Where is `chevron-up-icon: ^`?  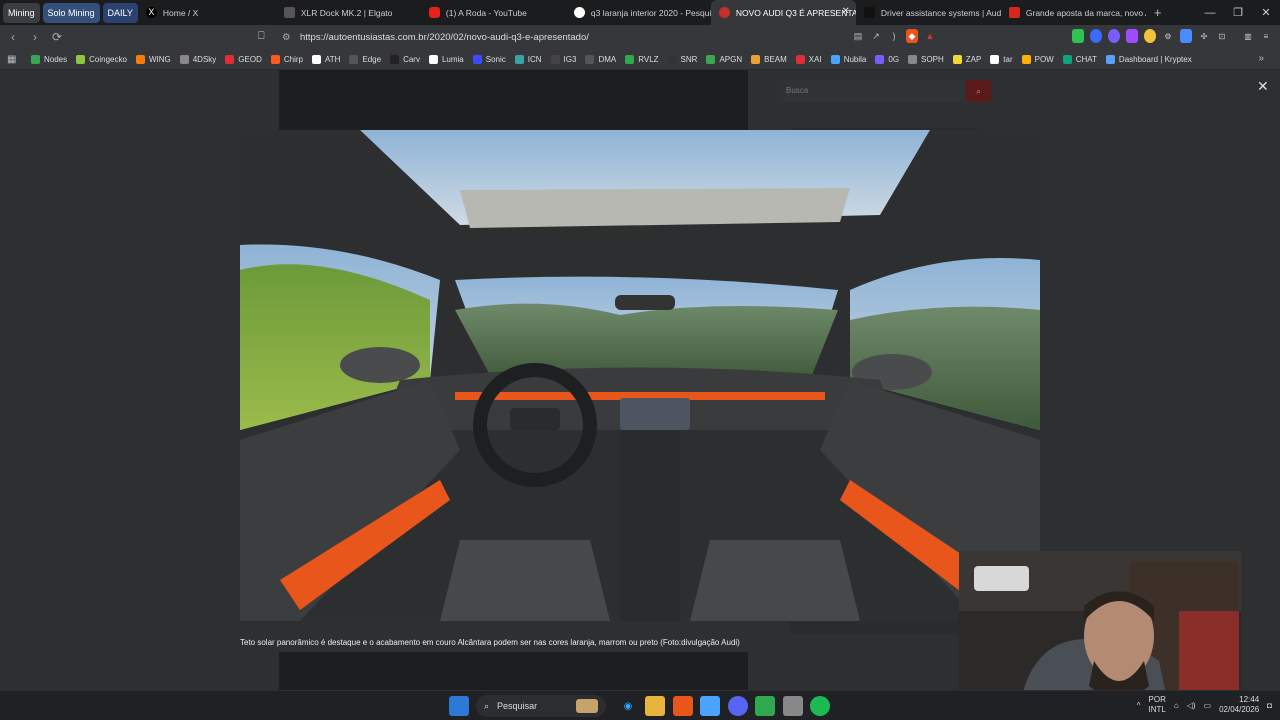 chevron-up-icon: ^ is located at coordinates (1139, 705).